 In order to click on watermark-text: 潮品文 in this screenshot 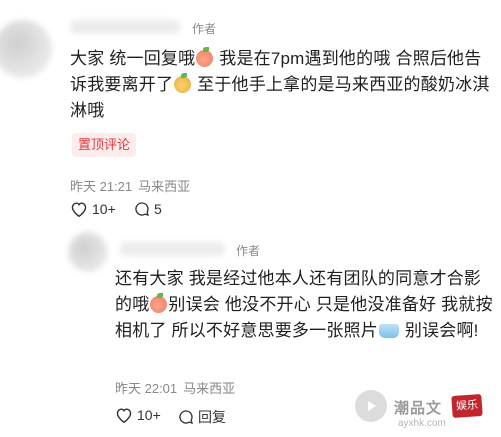, I will do `click(418, 408)`.